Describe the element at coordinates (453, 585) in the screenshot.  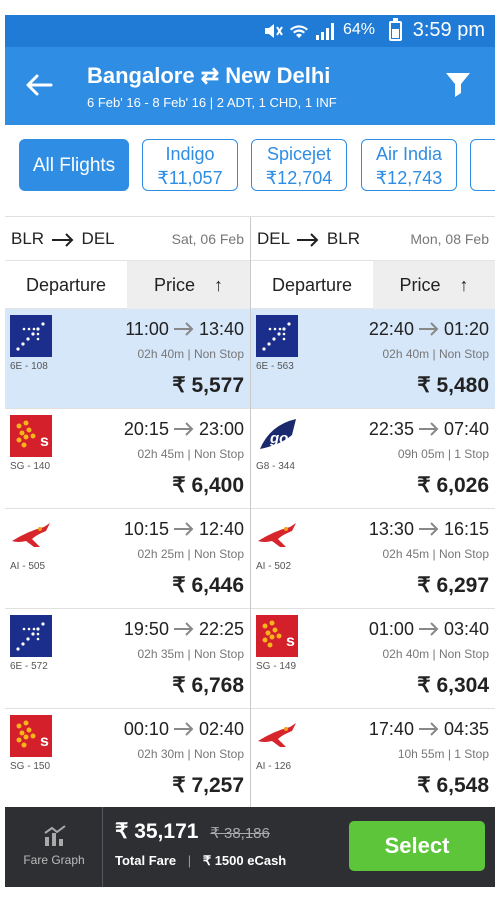
I see `fare-price: ₹ 6,297` at that location.